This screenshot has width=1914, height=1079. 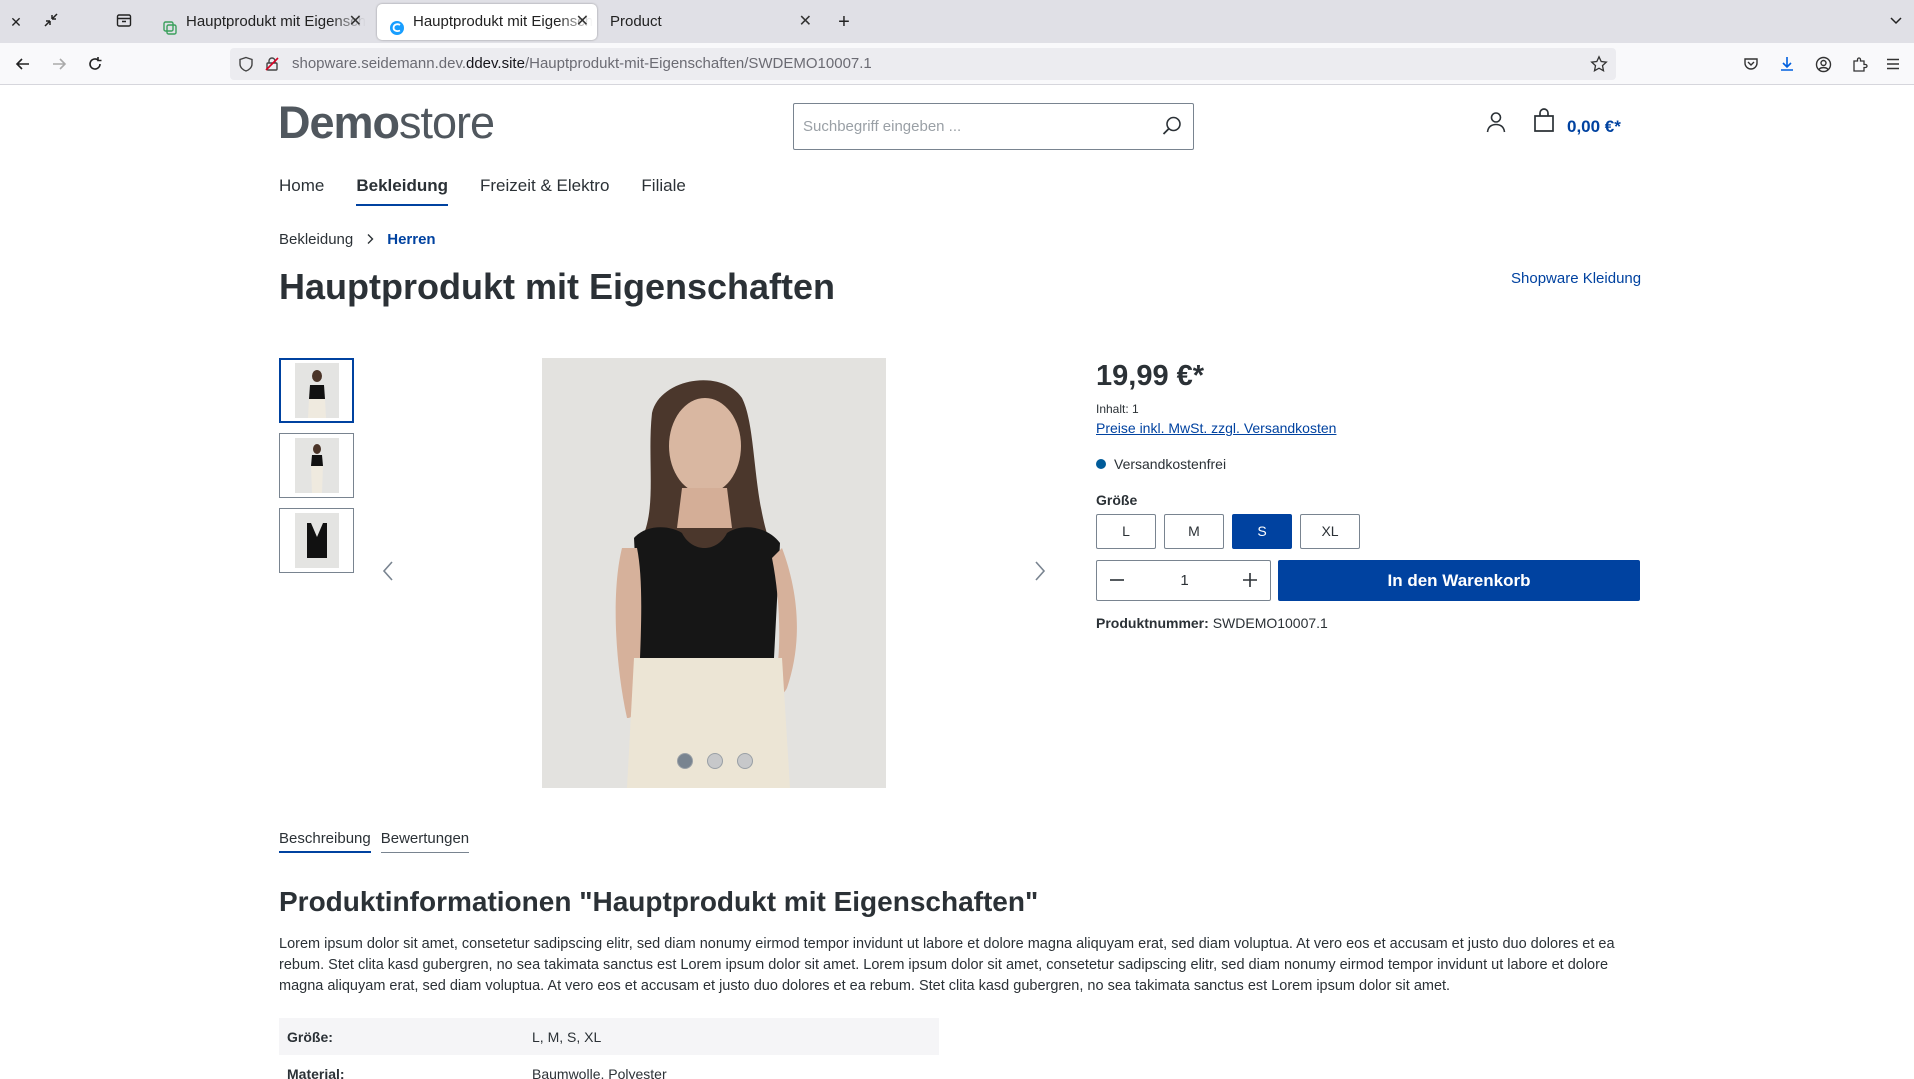 I want to click on gallery-prev-icon, so click(x=389, y=571).